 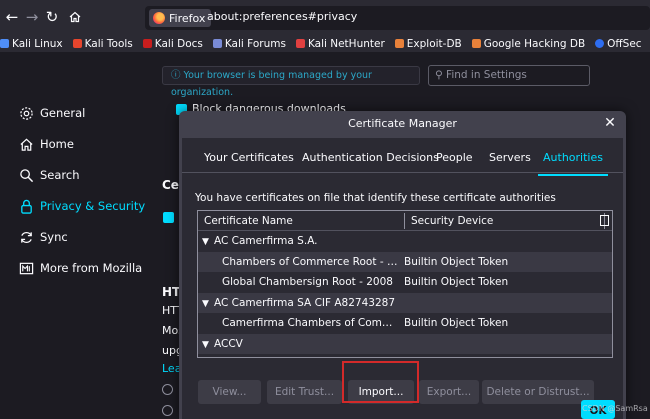 What do you see at coordinates (346, 43) in the screenshot?
I see `bookmark-label: Kali NetHunter` at bounding box center [346, 43].